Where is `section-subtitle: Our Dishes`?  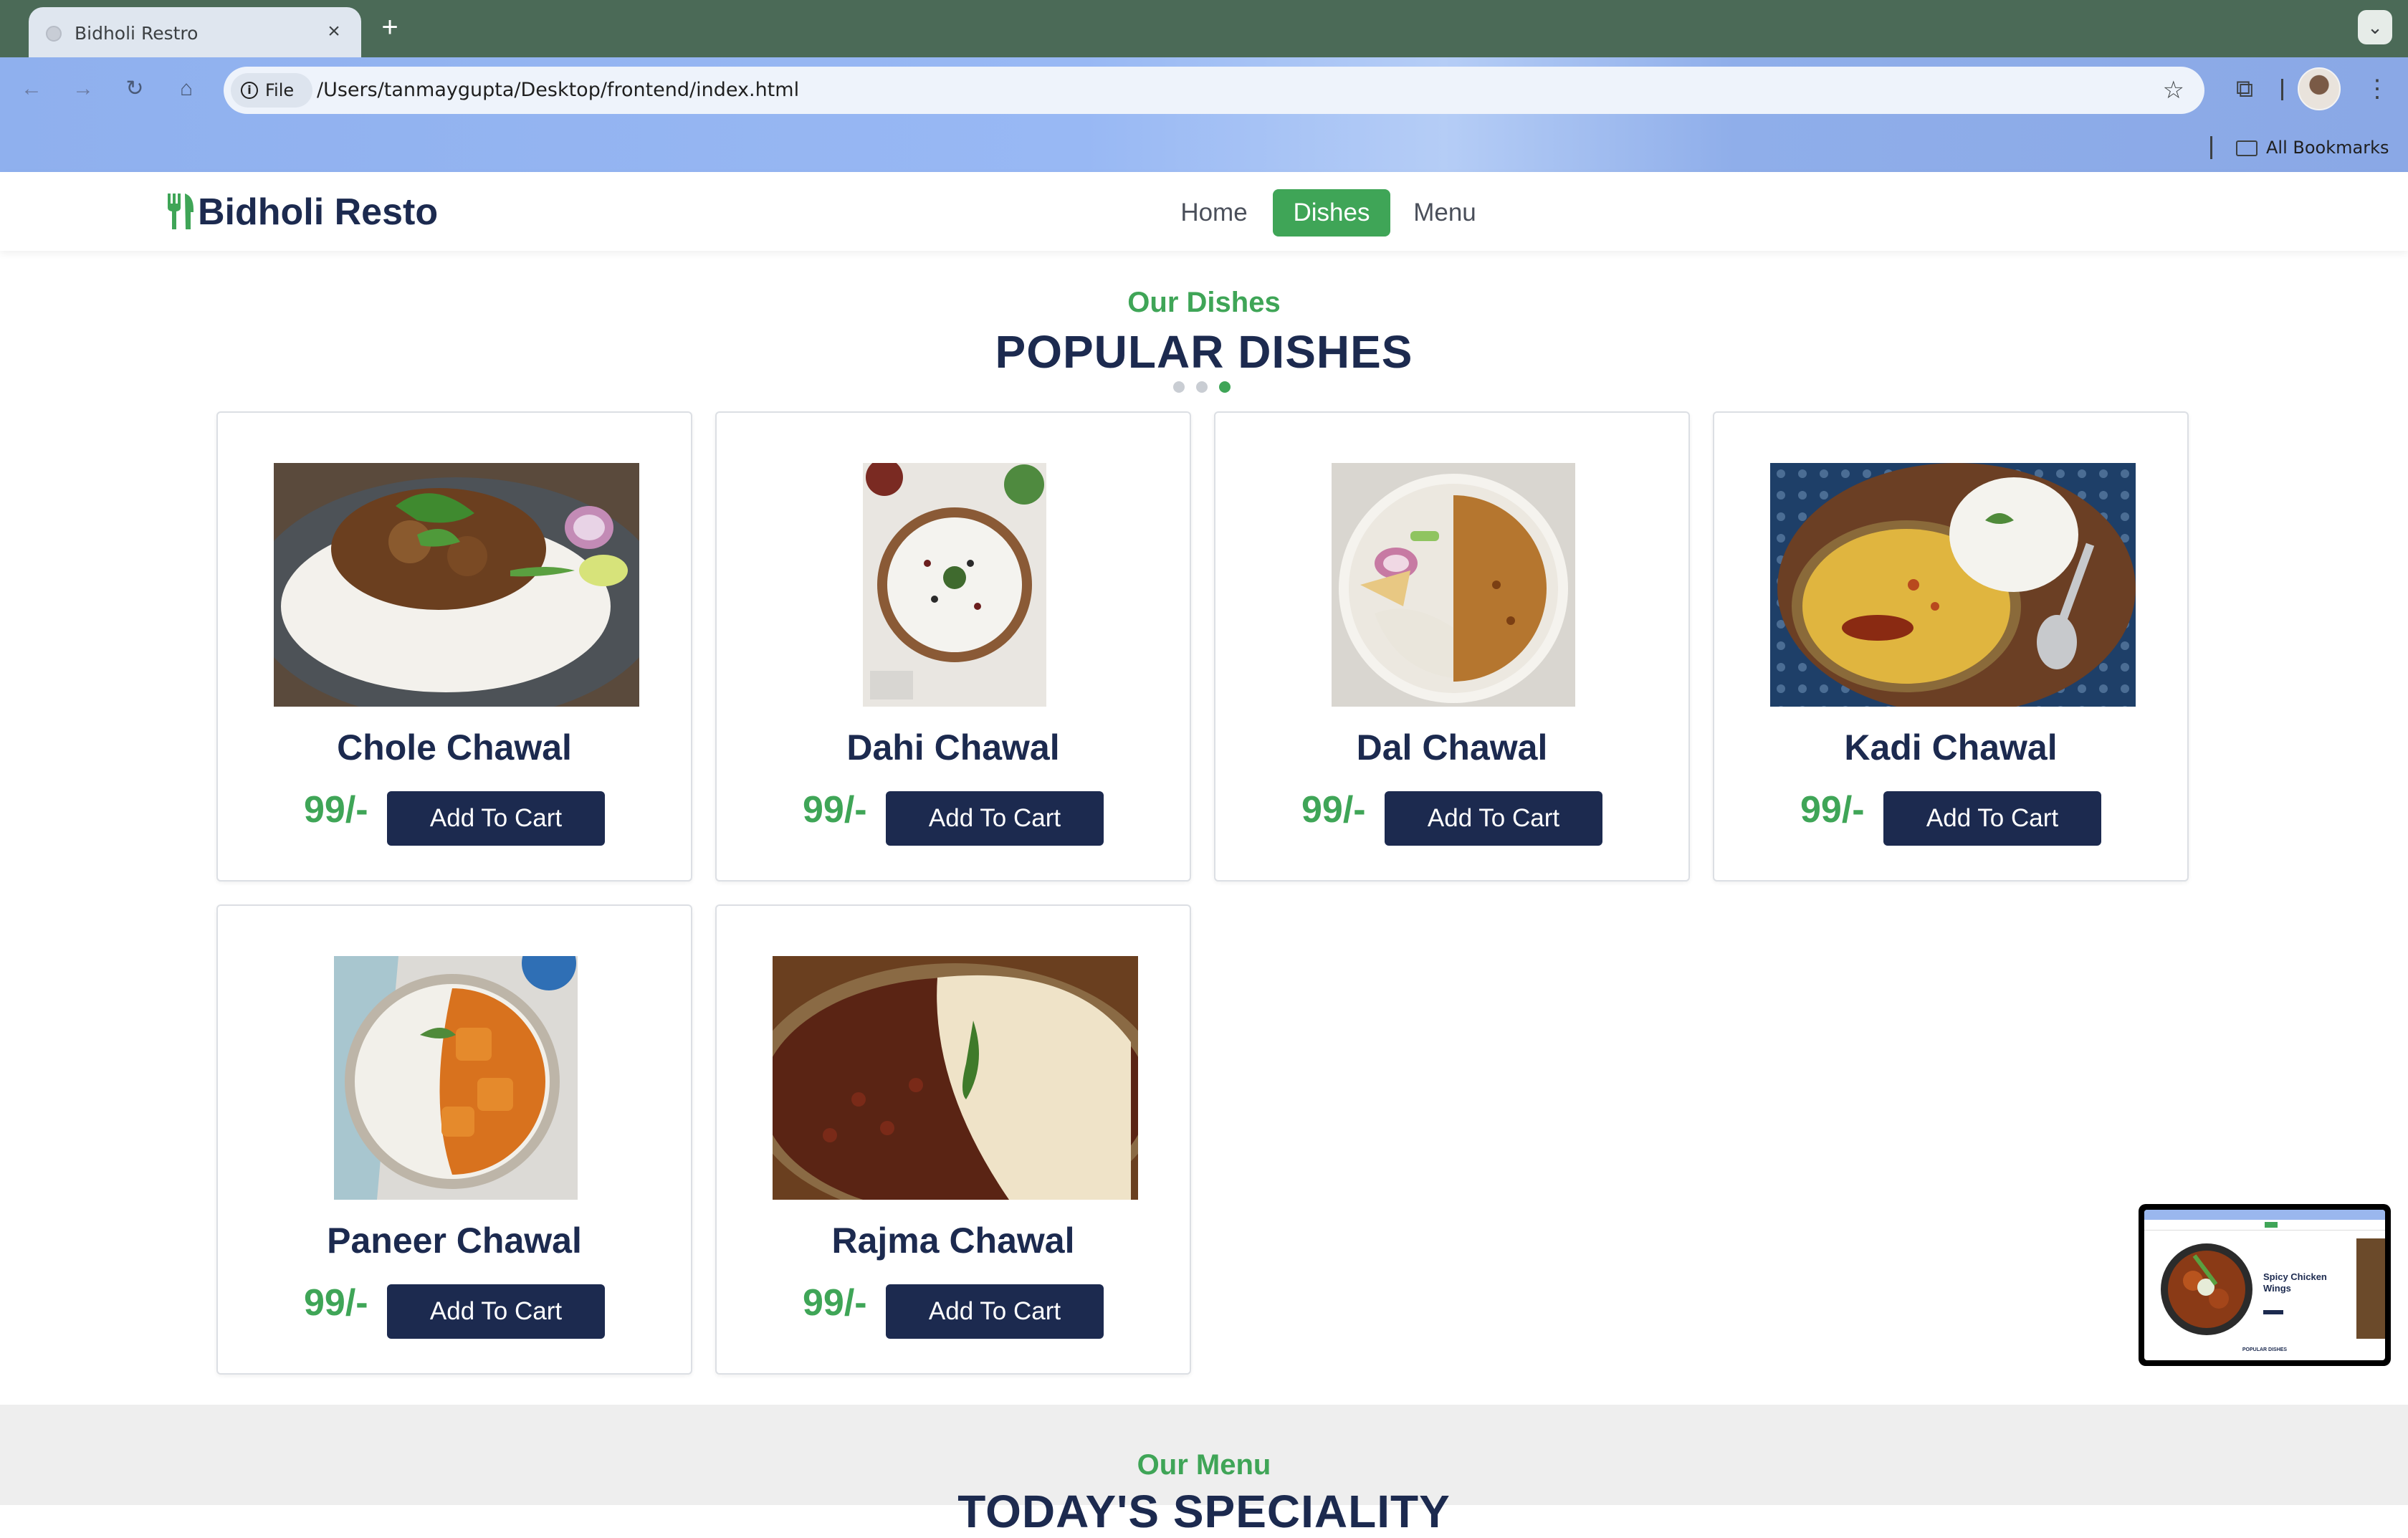 section-subtitle: Our Dishes is located at coordinates (1204, 302).